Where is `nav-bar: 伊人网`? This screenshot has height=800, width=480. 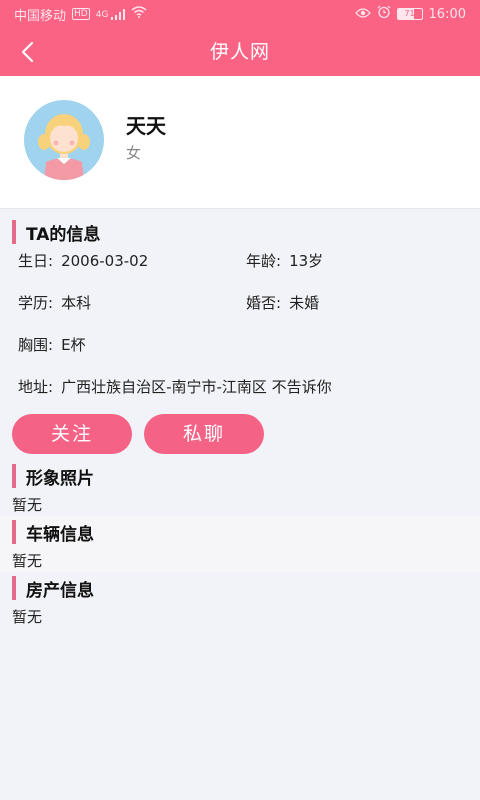
nav-bar: 伊人网 is located at coordinates (240, 52).